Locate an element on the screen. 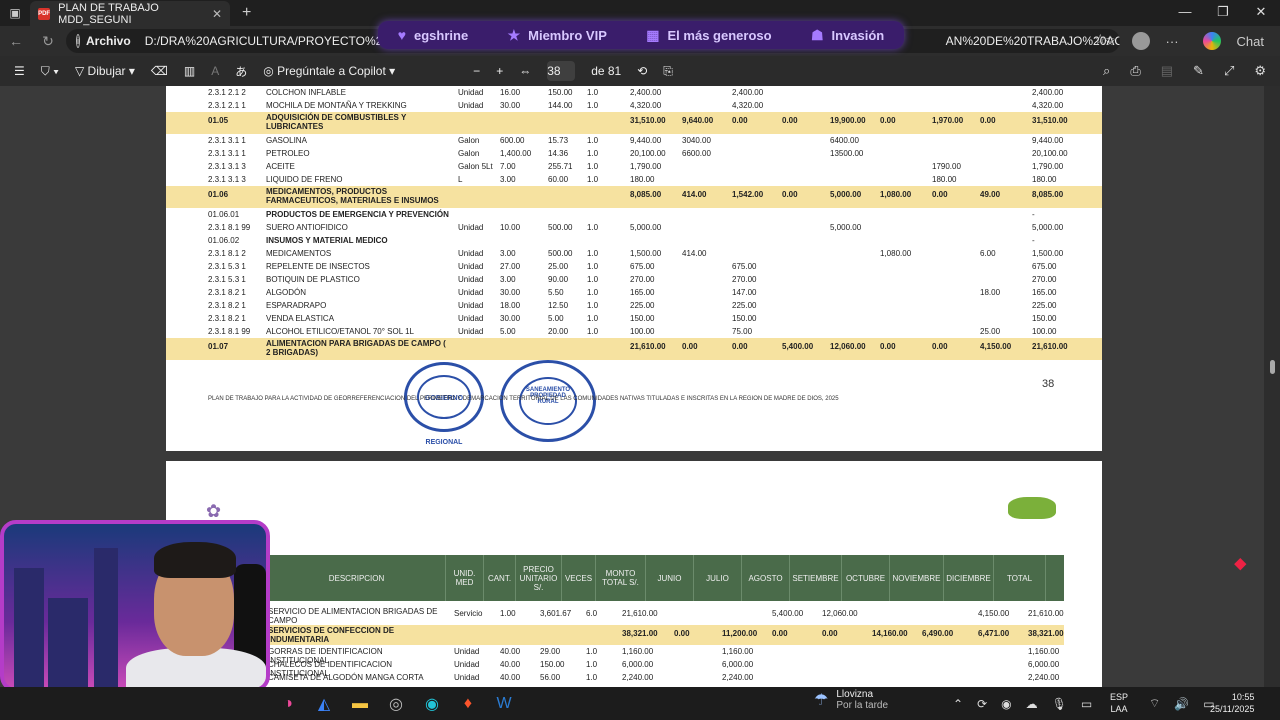 This screenshot has width=1280, height=720. scrollbar-thumb is located at coordinates (1272, 367).